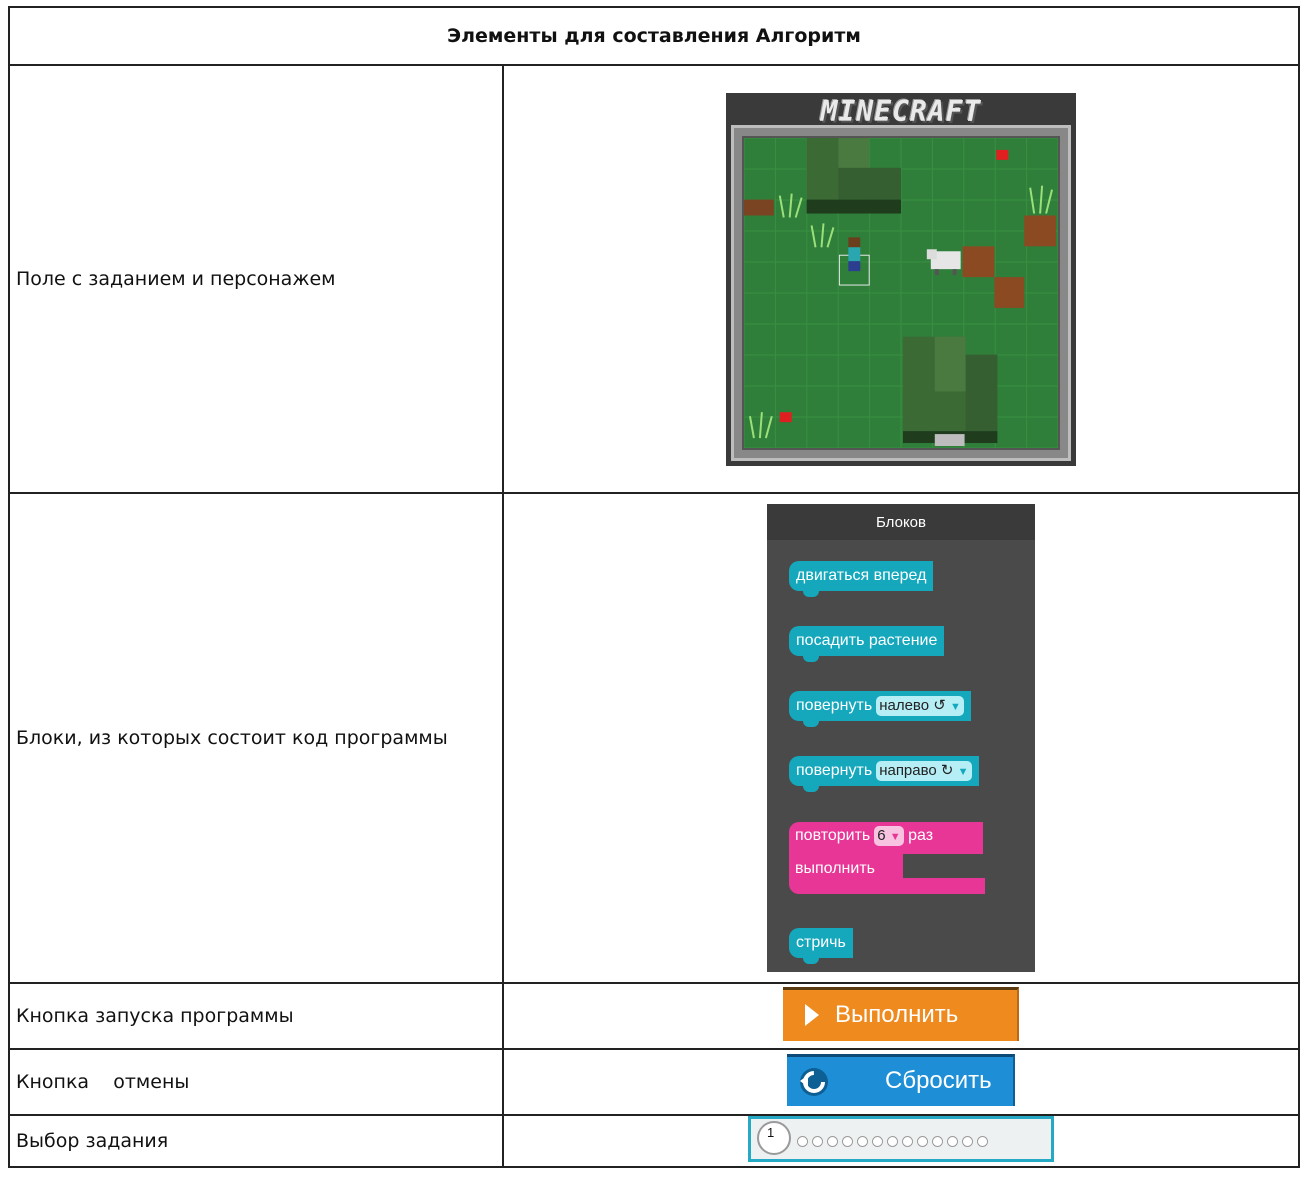  I want to click on block-plant: посадить растение, so click(867, 644).